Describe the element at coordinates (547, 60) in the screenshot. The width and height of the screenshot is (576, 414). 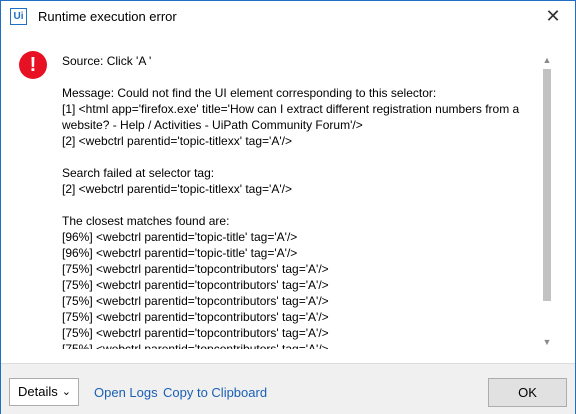
I see `scroll-up-icon: ▲` at that location.